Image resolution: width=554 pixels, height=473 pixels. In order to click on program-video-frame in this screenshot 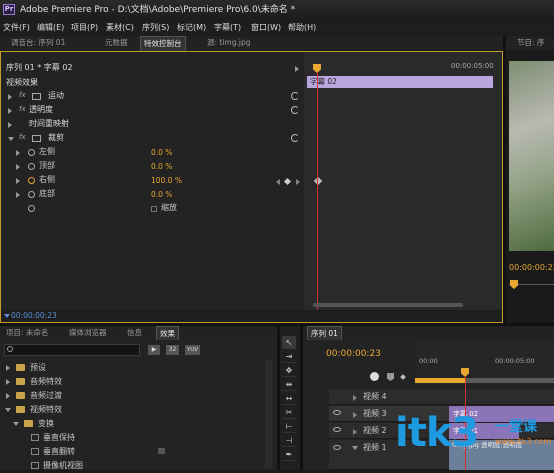, I will do `click(531, 156)`.